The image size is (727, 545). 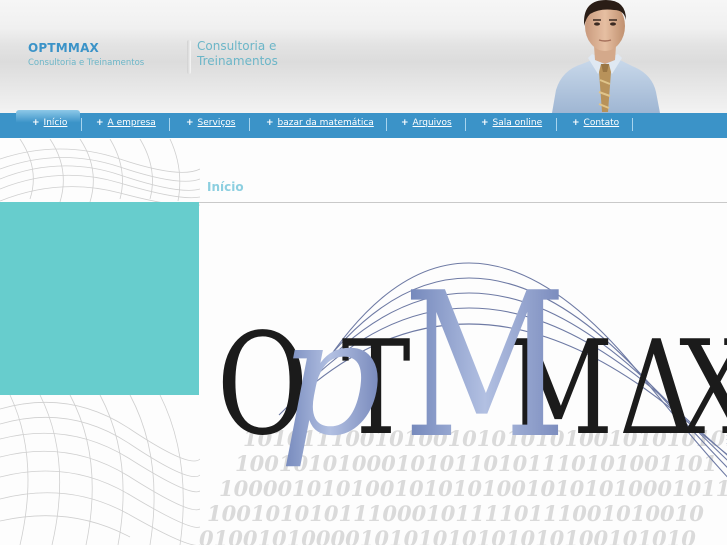 What do you see at coordinates (86, 48) in the screenshot?
I see `brand-name: OPTMMAX` at bounding box center [86, 48].